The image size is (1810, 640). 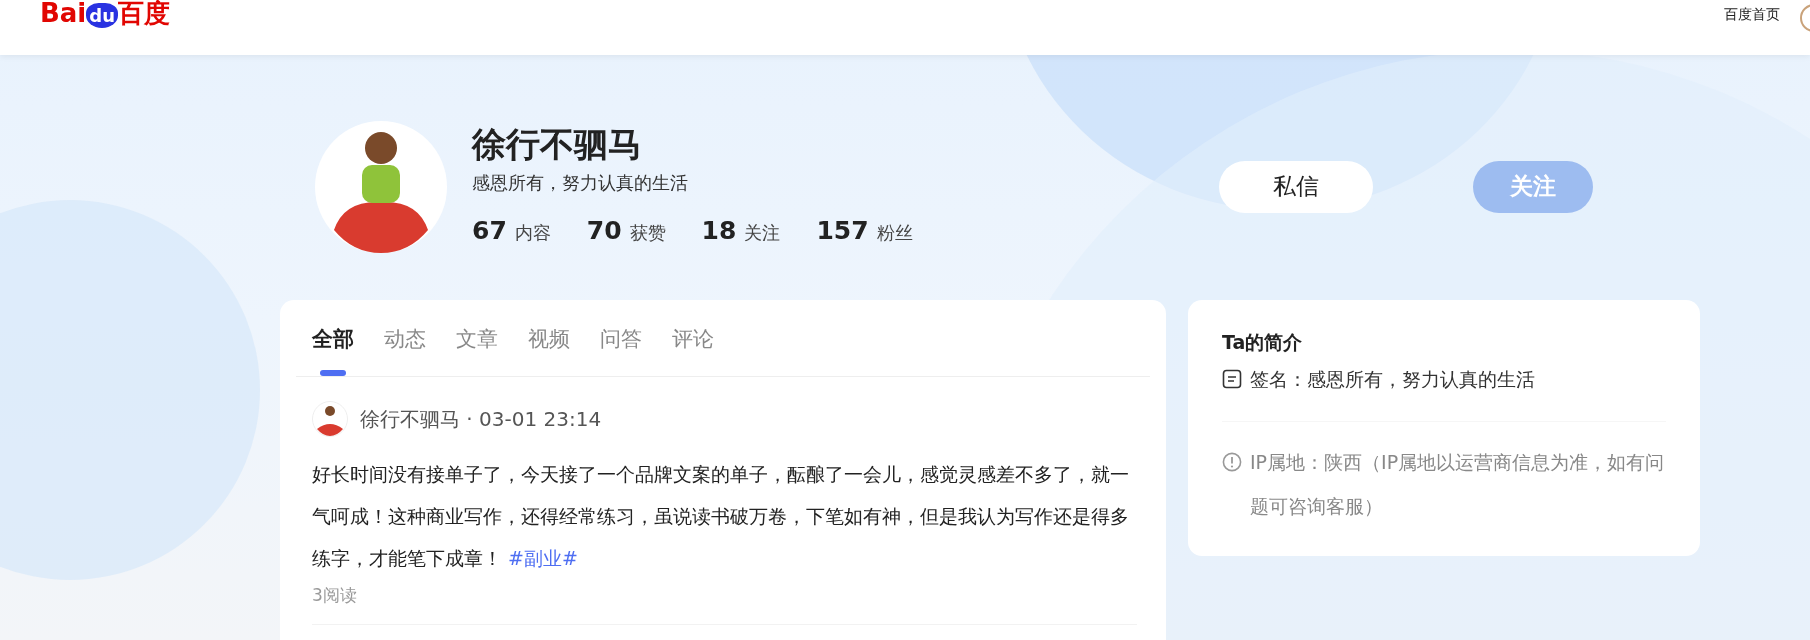 I want to click on ip-location-text: IP属地：陕西（IP属地以运营商信息为准，如有问题可咨询客服）, so click(x=1458, y=484).